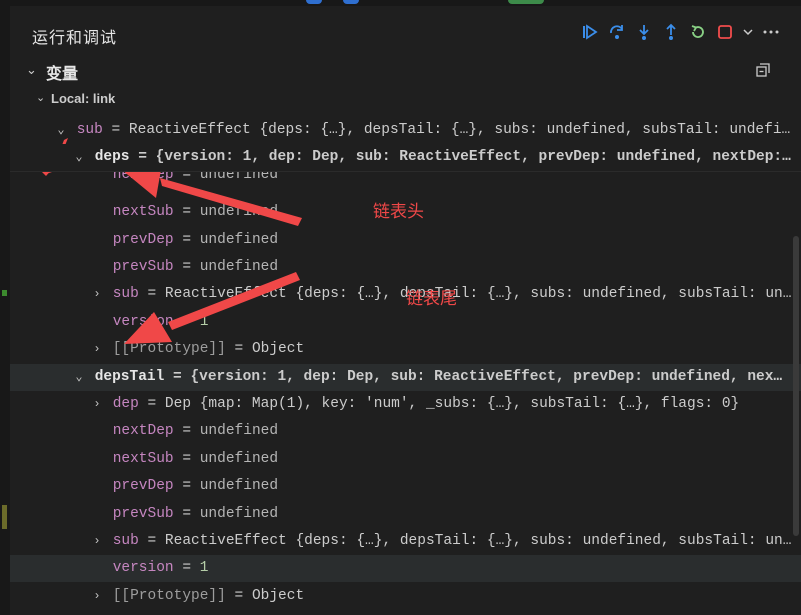 The width and height of the screenshot is (801, 615). Describe the element at coordinates (125, 404) in the screenshot. I see `variable-name: dep` at that location.